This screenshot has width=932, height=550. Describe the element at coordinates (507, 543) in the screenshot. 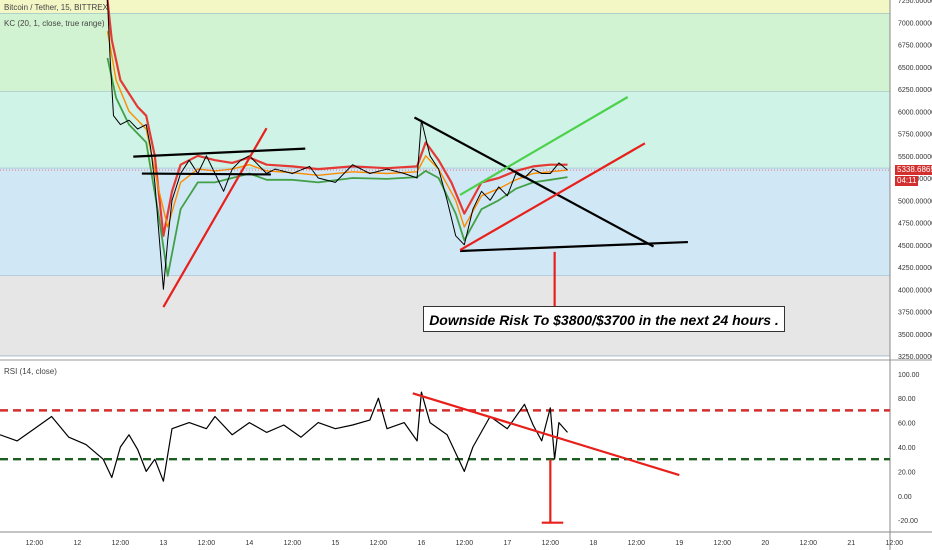

I see `time-tick-label: 17` at that location.